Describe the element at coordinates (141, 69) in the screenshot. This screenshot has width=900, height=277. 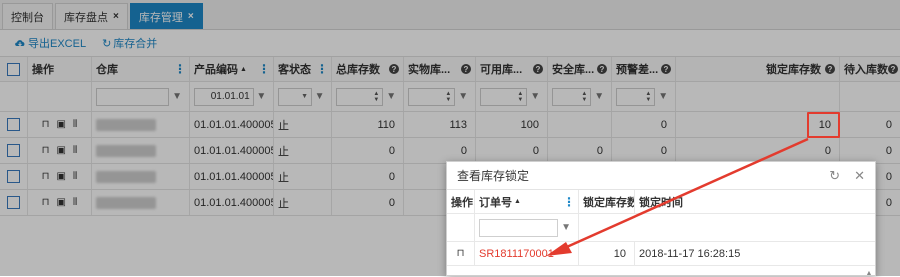
I see `col-warehouse: 仓库 ⋮` at that location.